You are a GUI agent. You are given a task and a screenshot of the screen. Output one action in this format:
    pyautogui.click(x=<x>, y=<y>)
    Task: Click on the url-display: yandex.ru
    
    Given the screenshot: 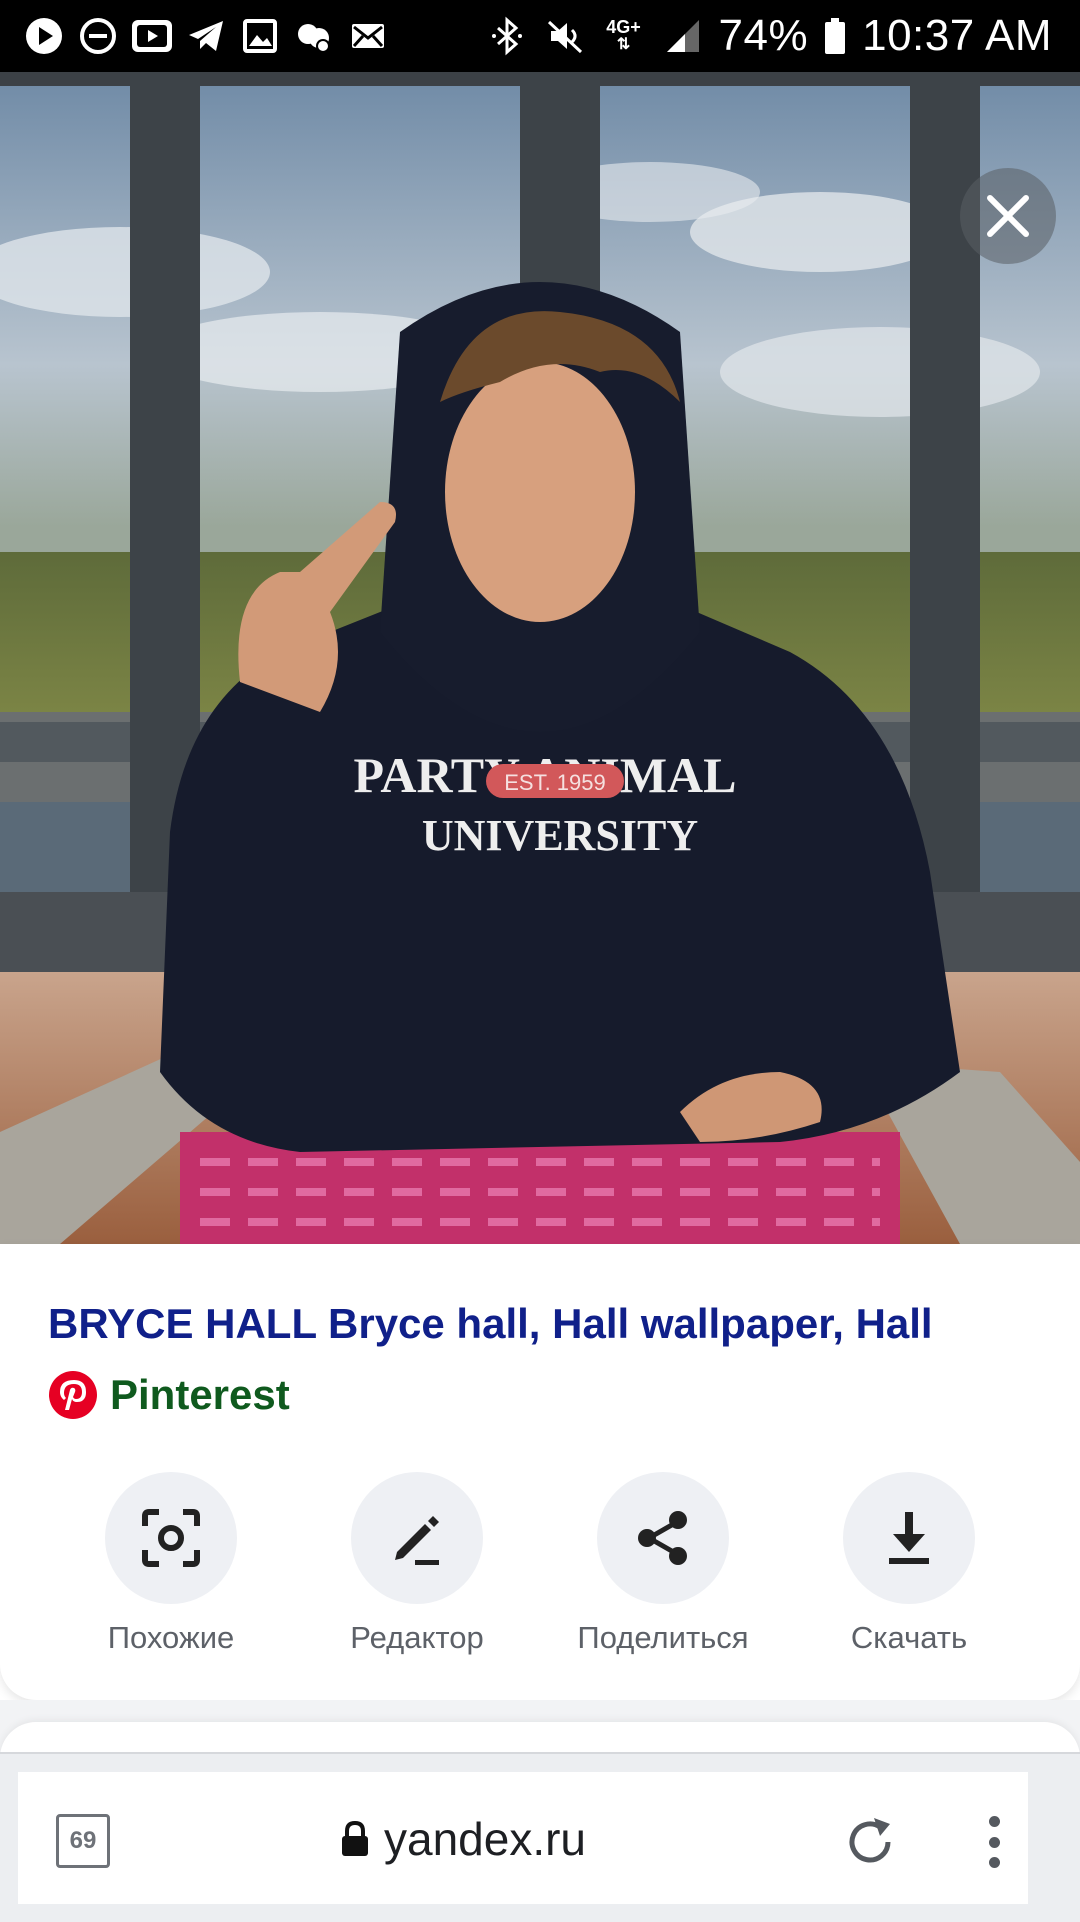 What is the action you would take?
    pyautogui.click(x=463, y=1839)
    